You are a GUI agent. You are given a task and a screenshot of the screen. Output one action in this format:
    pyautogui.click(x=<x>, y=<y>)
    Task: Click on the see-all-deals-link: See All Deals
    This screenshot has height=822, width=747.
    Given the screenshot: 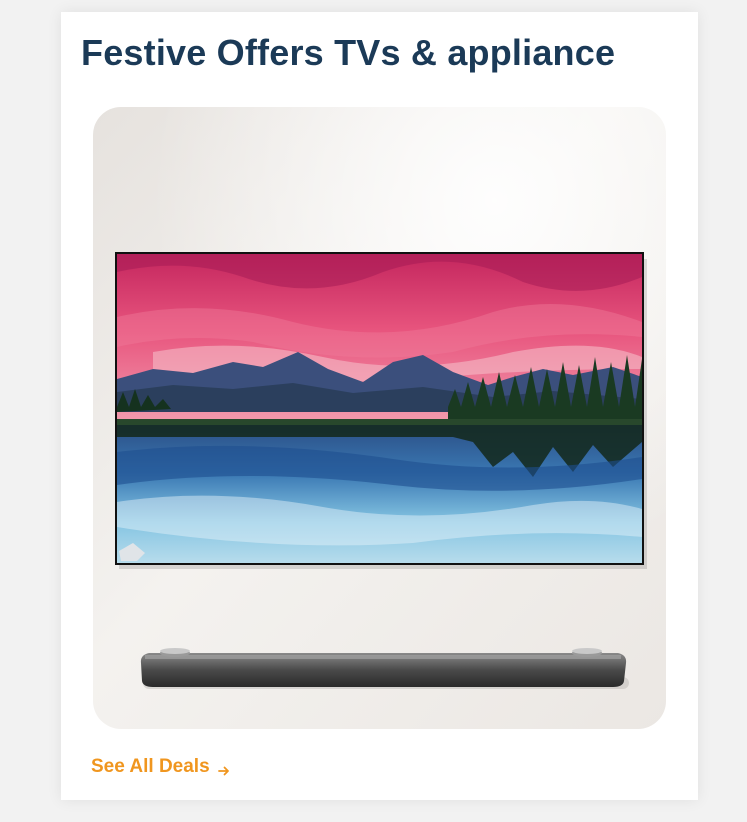 What is the action you would take?
    pyautogui.click(x=160, y=767)
    